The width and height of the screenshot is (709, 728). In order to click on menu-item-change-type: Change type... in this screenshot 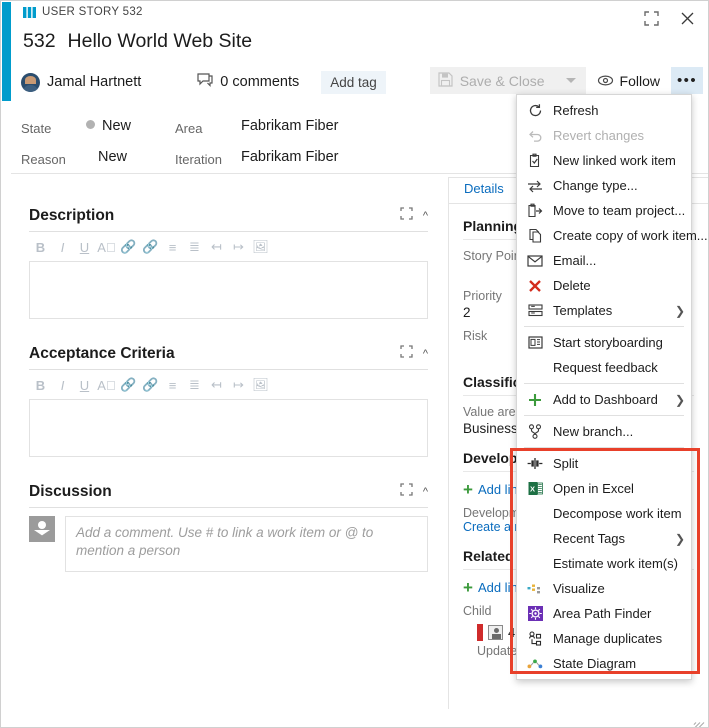, I will do `click(604, 185)`.